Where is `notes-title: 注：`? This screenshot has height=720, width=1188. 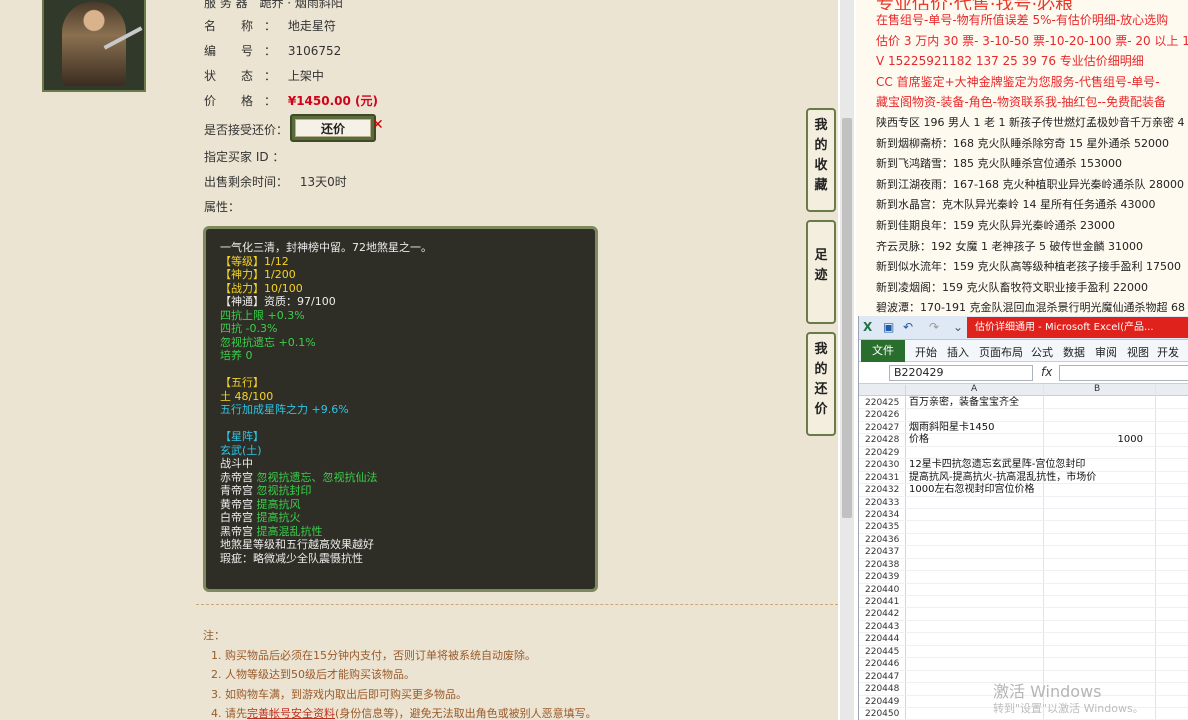 notes-title: 注： is located at coordinates (214, 635).